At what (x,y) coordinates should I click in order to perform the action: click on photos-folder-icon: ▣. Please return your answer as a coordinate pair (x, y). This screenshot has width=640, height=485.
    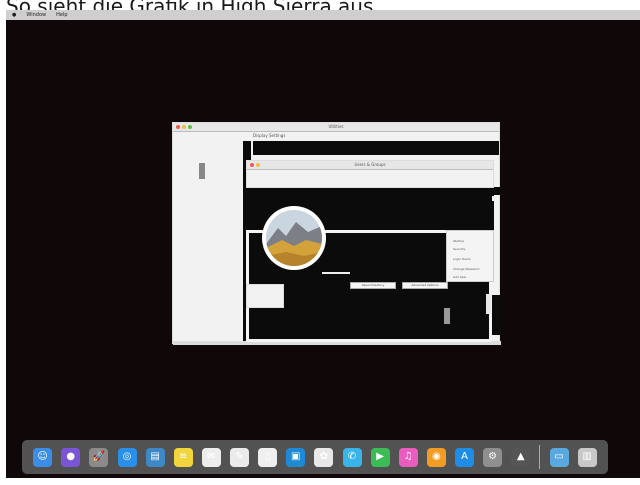
    Looking at the image, I should click on (296, 457).